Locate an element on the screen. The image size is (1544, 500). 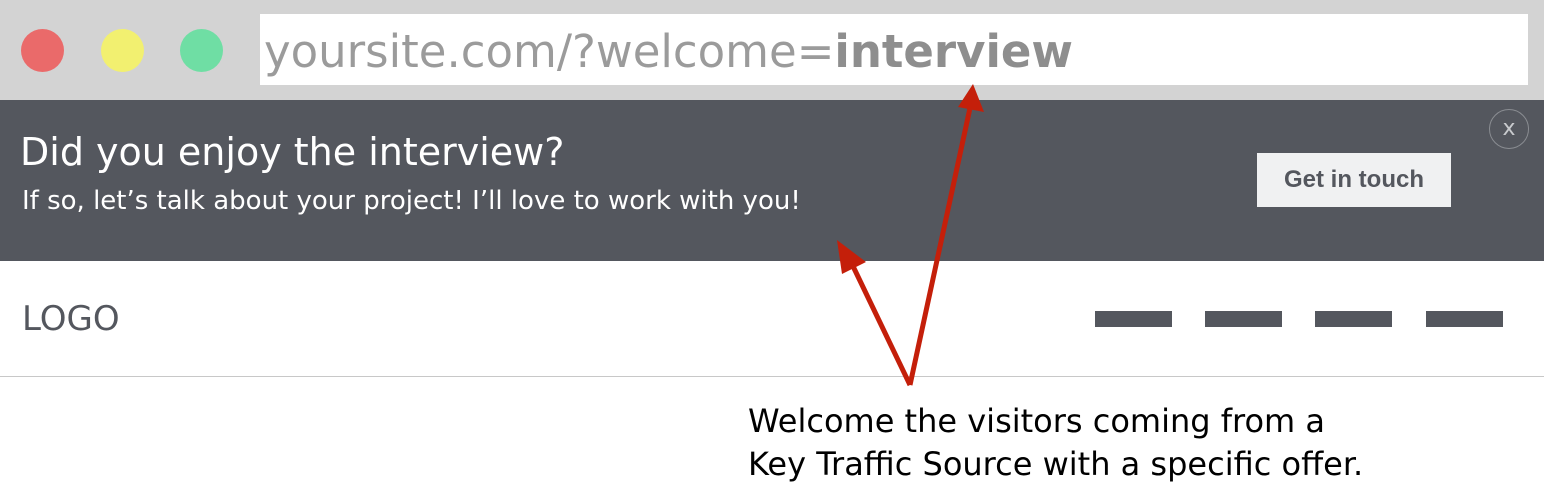
annotation-line-1: Welcome the visitors coming from a is located at coordinates (1036, 421).